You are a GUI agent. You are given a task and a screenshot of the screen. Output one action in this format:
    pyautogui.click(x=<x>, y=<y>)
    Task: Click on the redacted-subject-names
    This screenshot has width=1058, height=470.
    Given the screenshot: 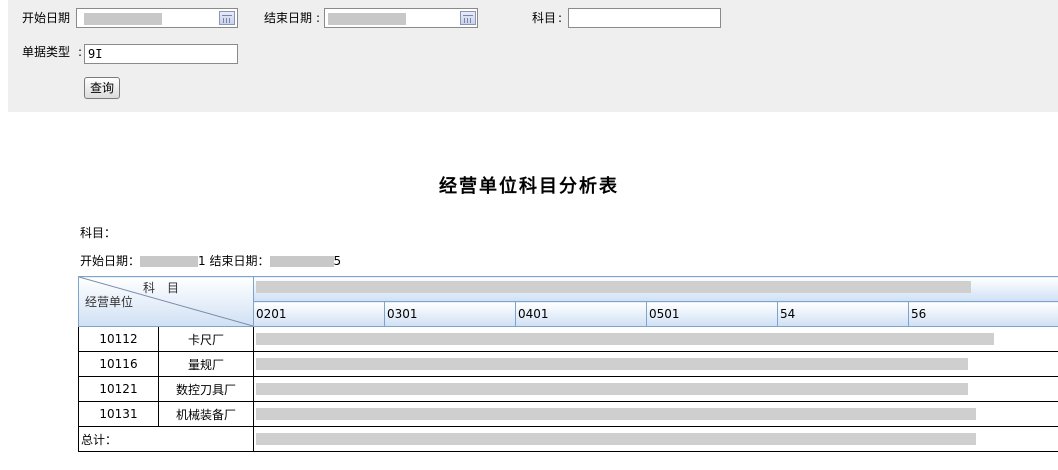 What is the action you would take?
    pyautogui.click(x=613, y=287)
    